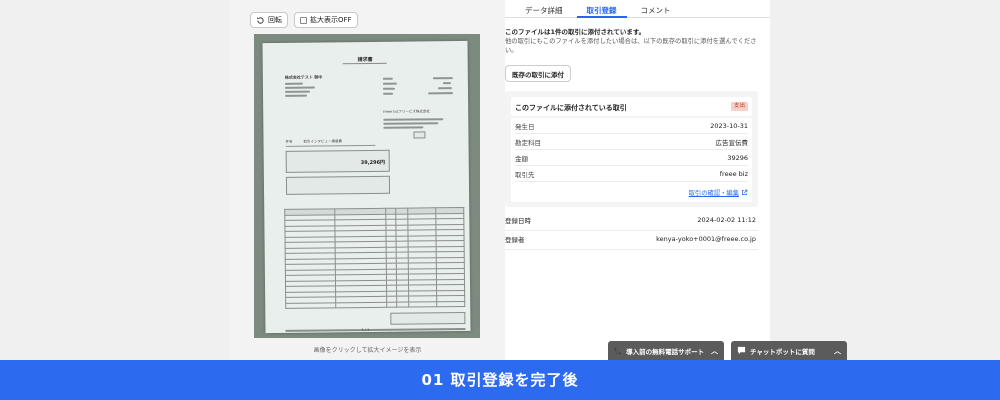 This screenshot has width=1000, height=400. Describe the element at coordinates (330, 145) in the screenshot. I see `paper-rule` at that location.